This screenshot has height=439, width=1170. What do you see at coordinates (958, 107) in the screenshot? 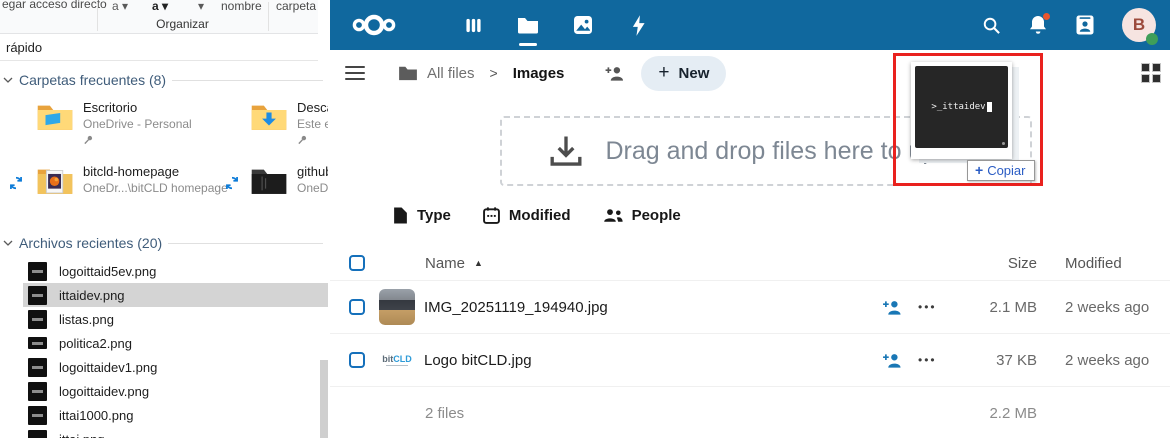
I see `thumbnail-text: >_ittaidev` at bounding box center [958, 107].